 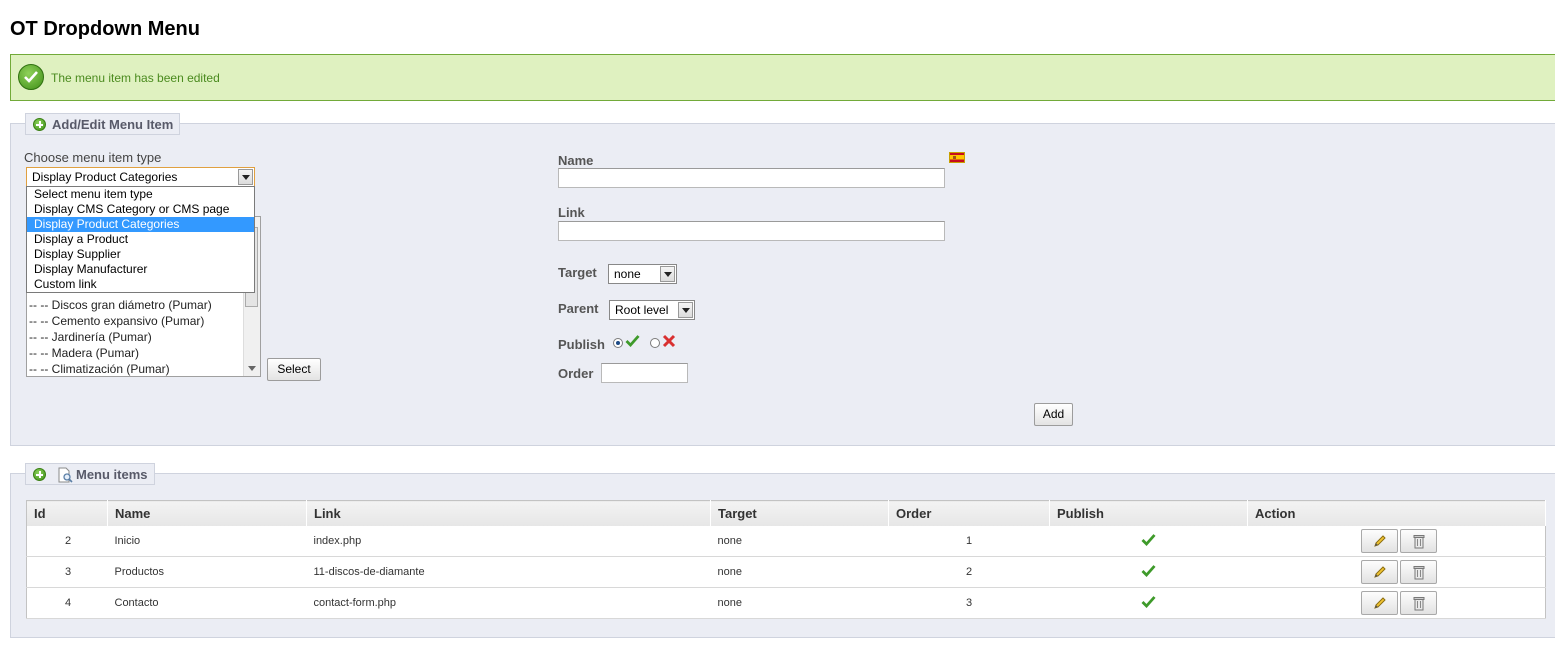 I want to click on dropdown-option: Display a Product, so click(x=140, y=239).